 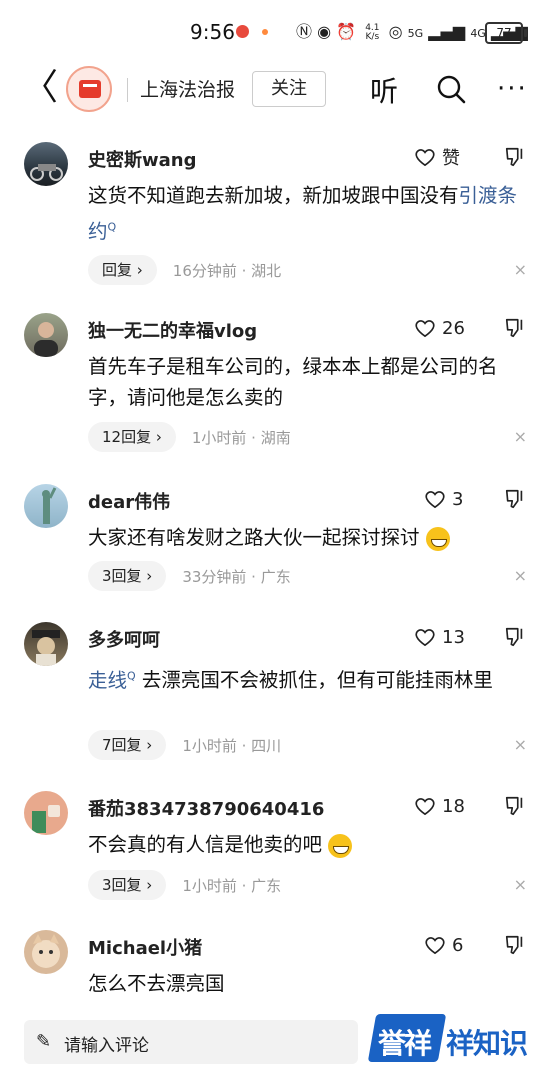 I want to click on battery-icon: 77, so click(x=506, y=33).